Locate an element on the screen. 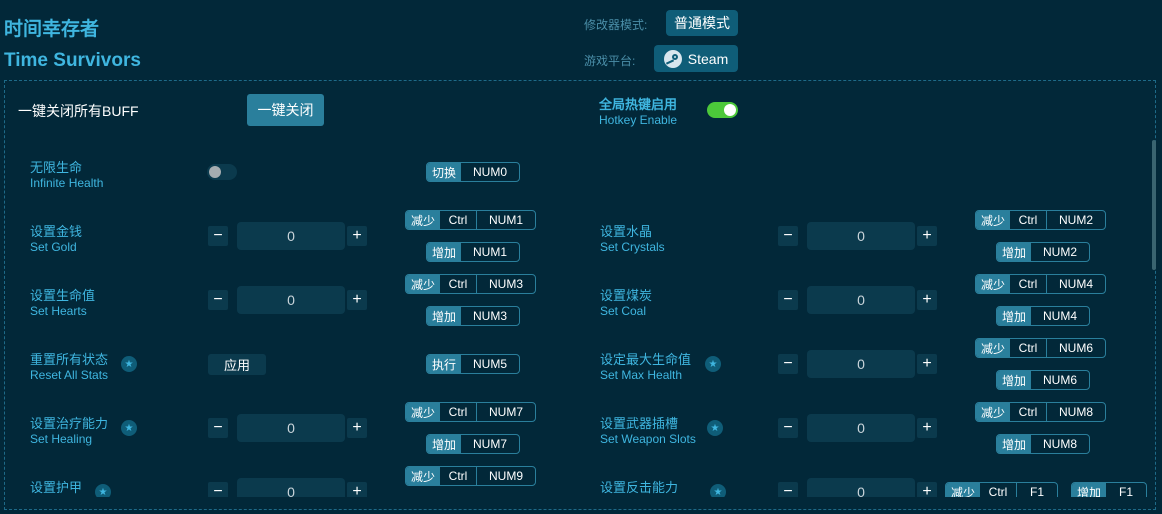 This screenshot has height=514, width=1162. hotkey-decrease: 减少 Ctrl NUM9 is located at coordinates (471, 476).